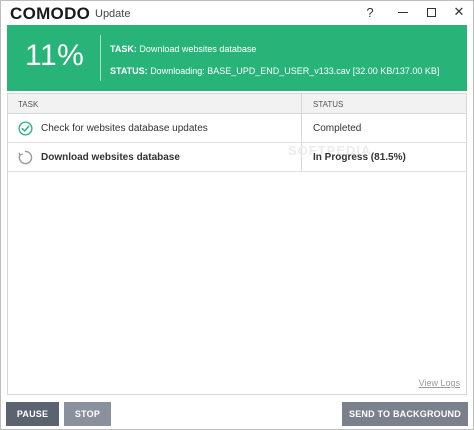  Describe the element at coordinates (124, 128) in the screenshot. I see `row-task: Check for websites database updates` at that location.